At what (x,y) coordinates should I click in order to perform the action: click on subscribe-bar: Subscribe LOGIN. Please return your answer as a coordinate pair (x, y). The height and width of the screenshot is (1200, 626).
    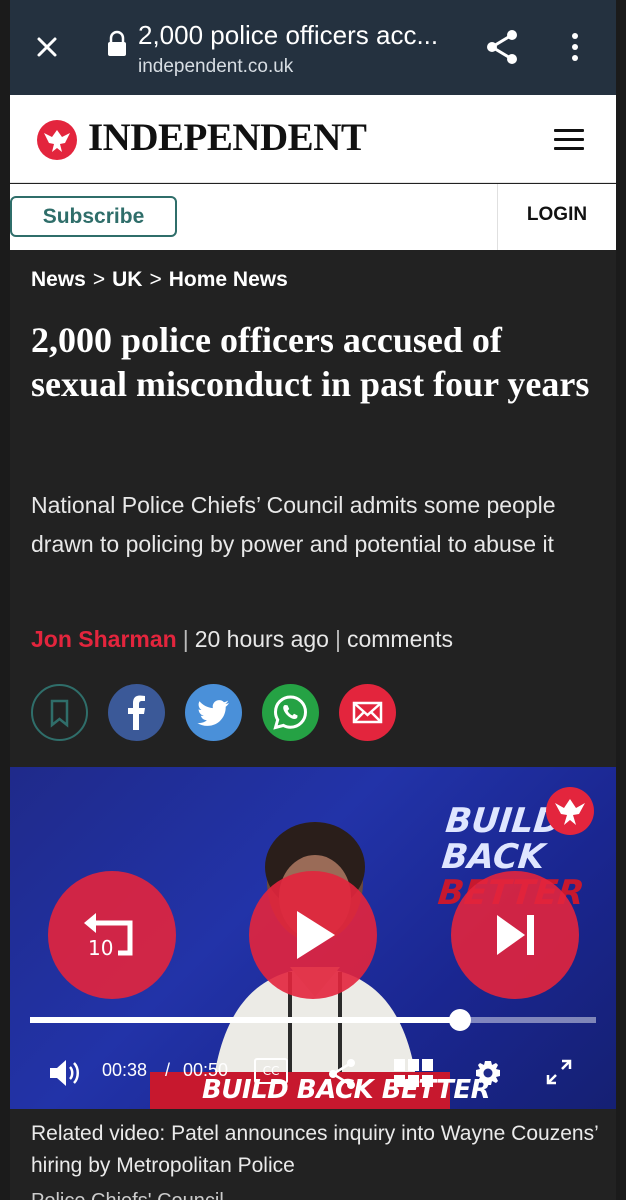
    Looking at the image, I should click on (313, 217).